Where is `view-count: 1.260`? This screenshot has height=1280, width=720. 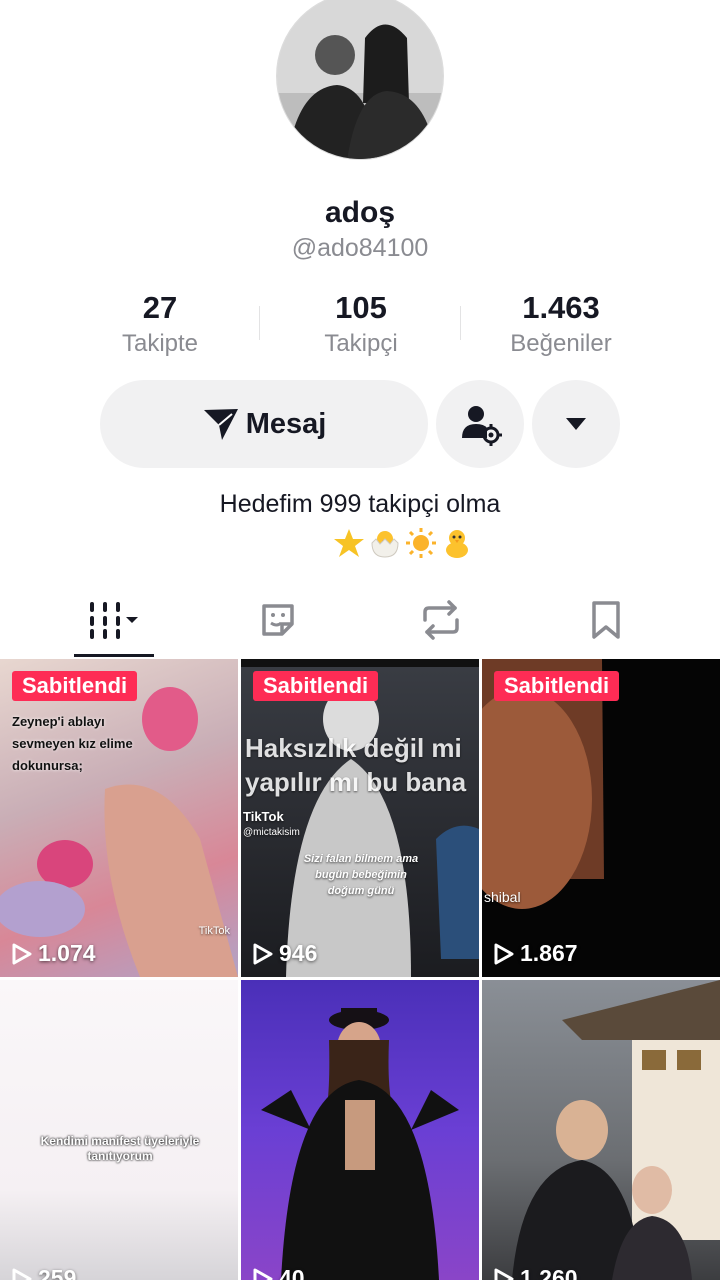 view-count: 1.260 is located at coordinates (536, 1272).